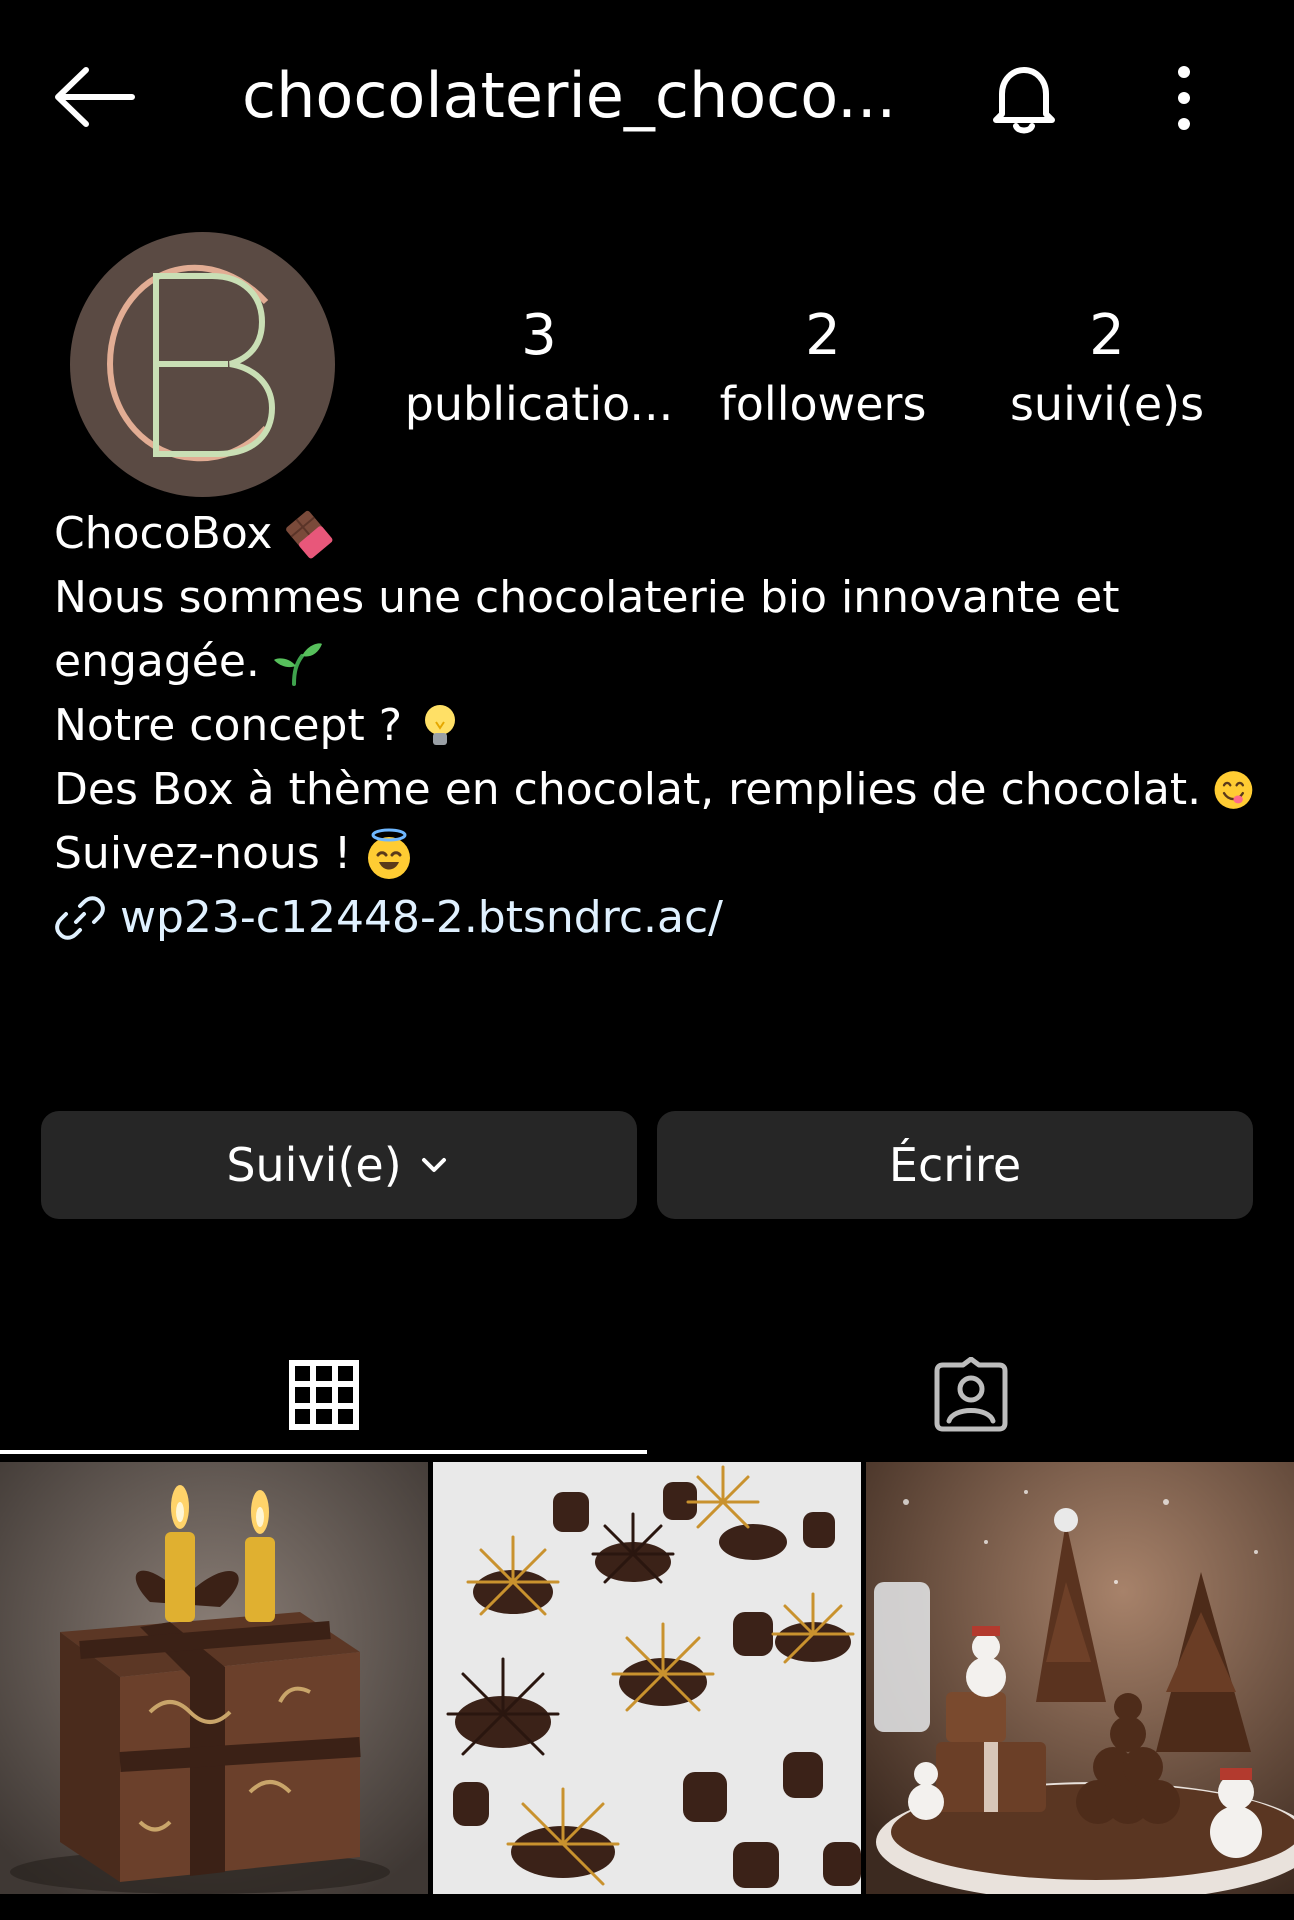 The height and width of the screenshot is (1920, 1294). What do you see at coordinates (433, 1165) in the screenshot?
I see `chevron-down-icon` at bounding box center [433, 1165].